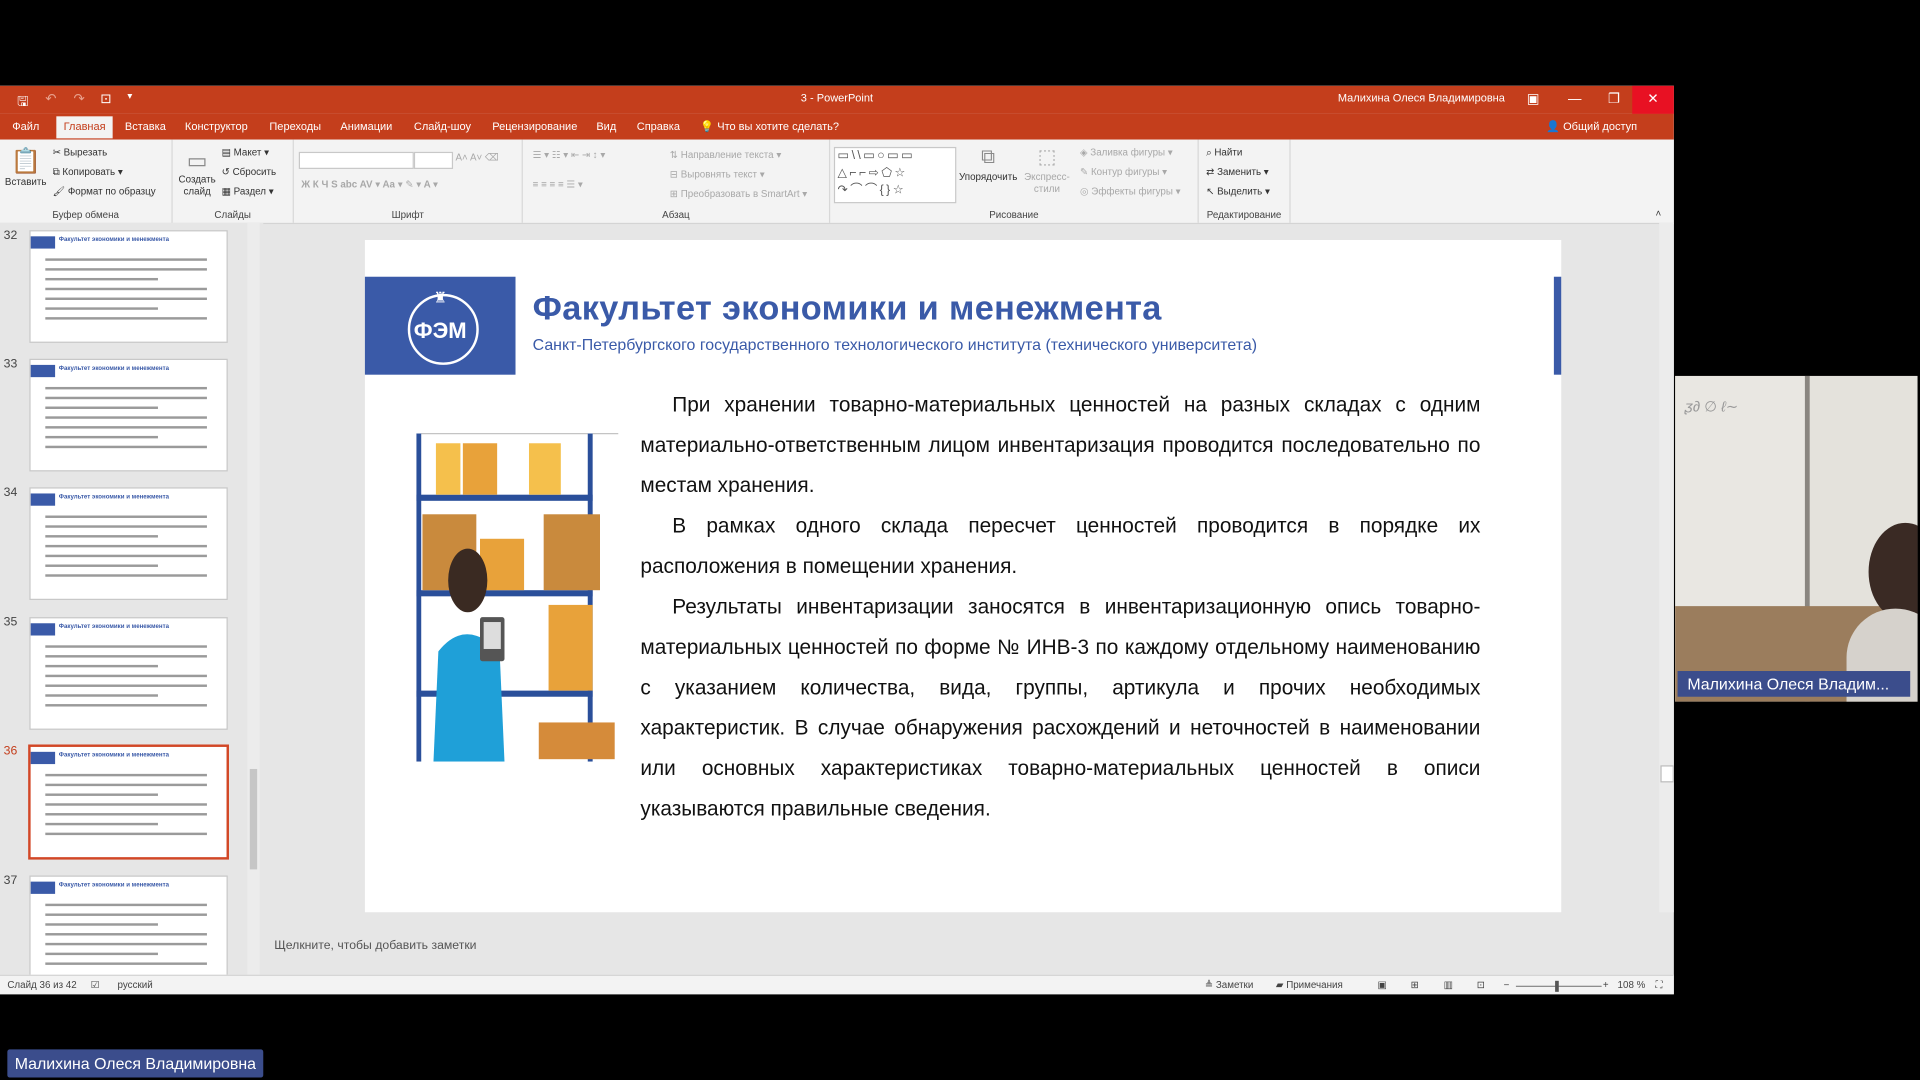  I want to click on font-name-box, so click(356, 160).